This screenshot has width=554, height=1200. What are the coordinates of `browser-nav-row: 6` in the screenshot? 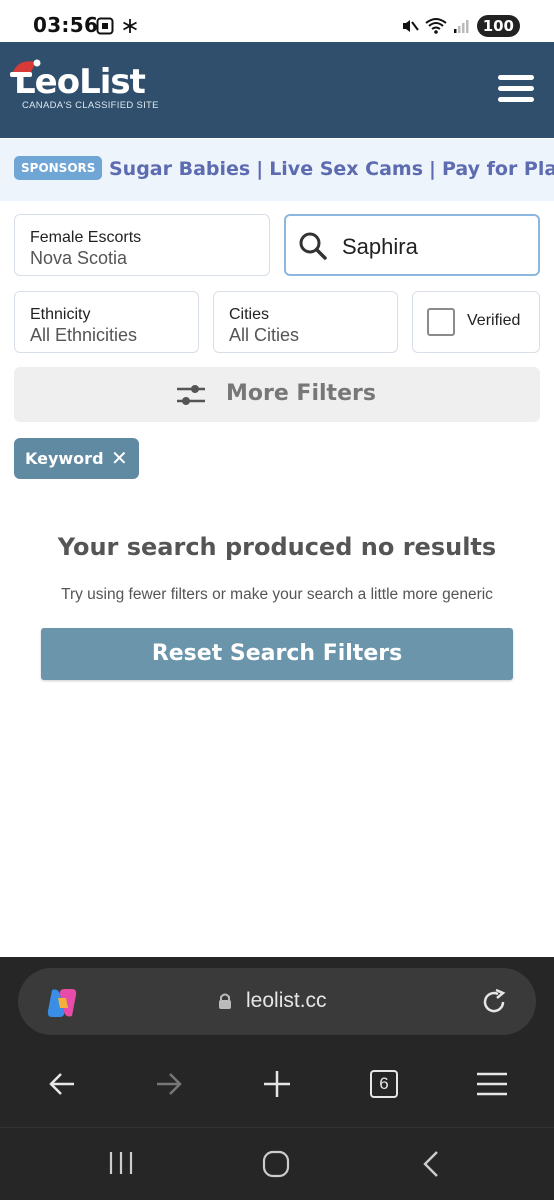 It's located at (277, 1087).